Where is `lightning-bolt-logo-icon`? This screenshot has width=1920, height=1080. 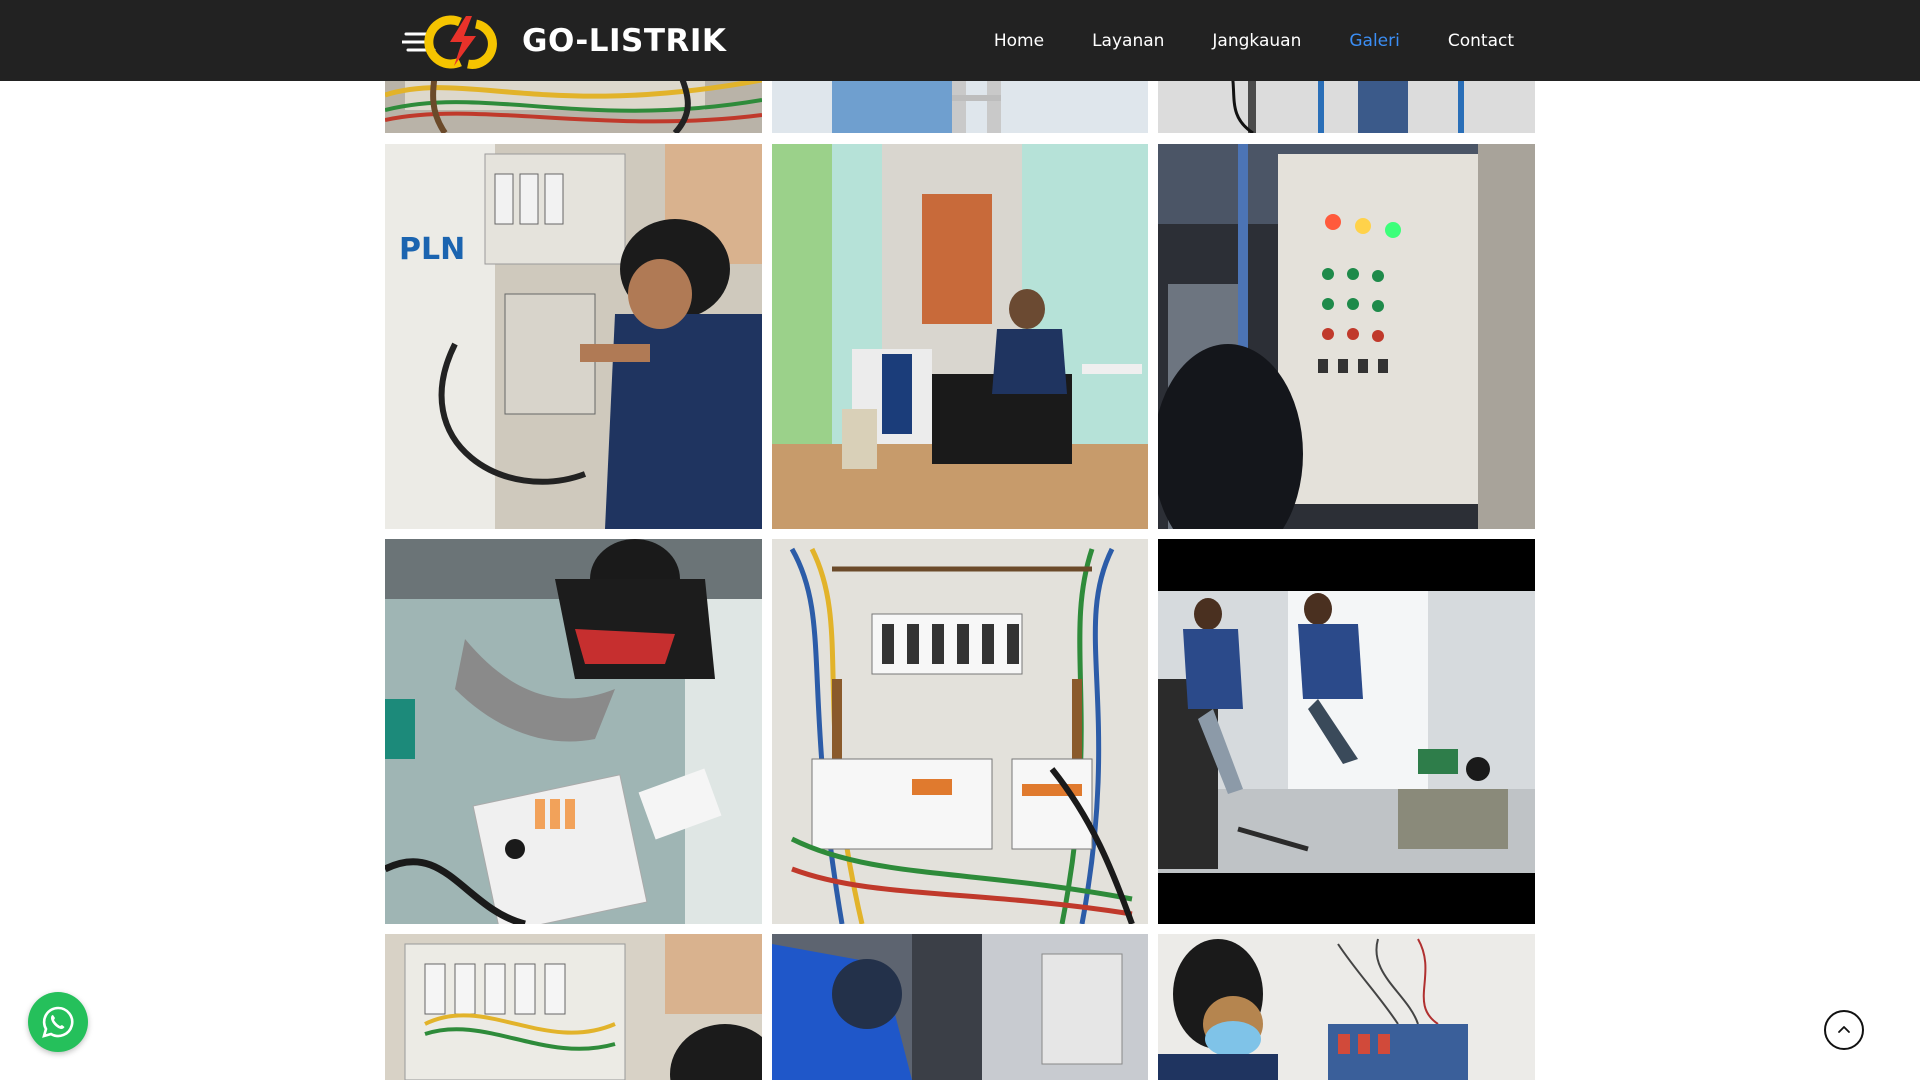
lightning-bolt-logo-icon is located at coordinates (452, 41).